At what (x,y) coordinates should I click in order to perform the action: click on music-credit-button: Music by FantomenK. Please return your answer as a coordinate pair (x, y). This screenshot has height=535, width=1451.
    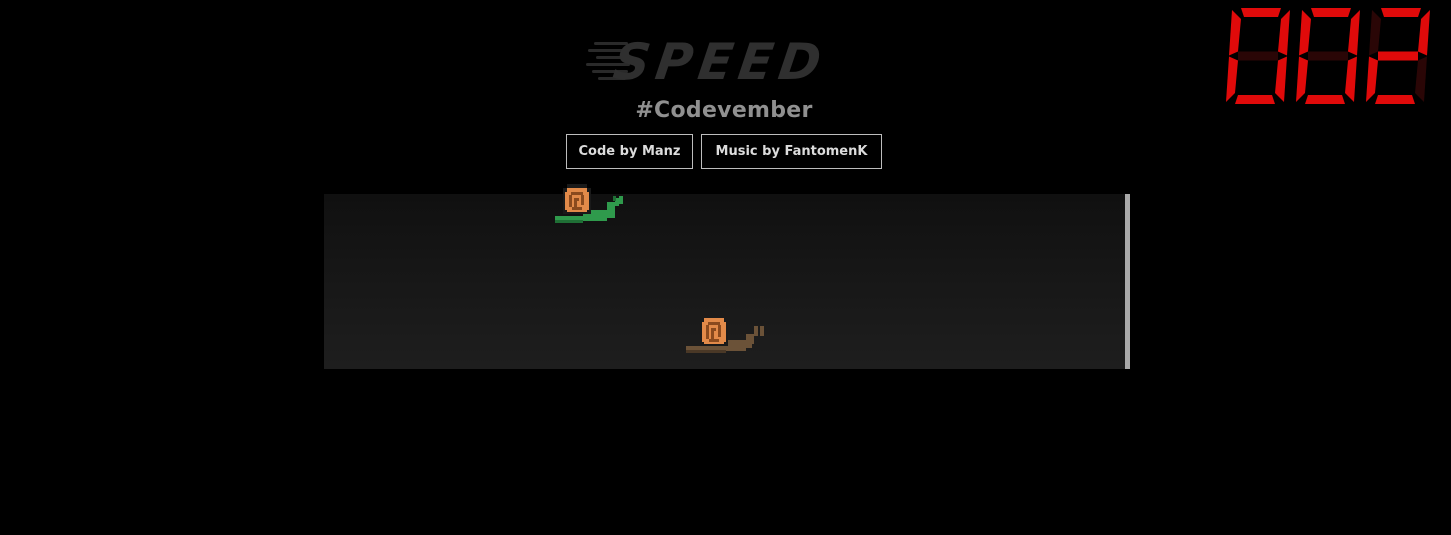
    Looking at the image, I should click on (791, 151).